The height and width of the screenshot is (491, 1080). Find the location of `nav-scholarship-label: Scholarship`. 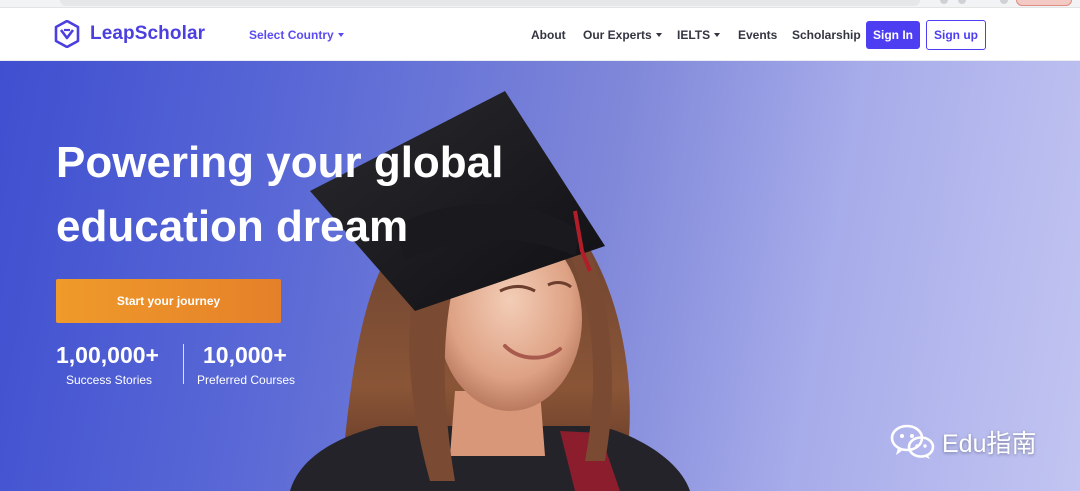

nav-scholarship-label: Scholarship is located at coordinates (826, 35).